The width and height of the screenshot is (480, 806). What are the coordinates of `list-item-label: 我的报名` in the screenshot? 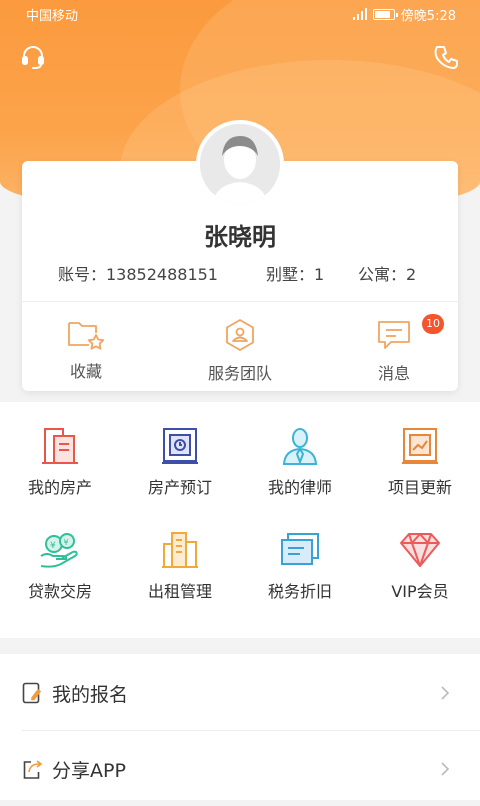 It's located at (90, 694).